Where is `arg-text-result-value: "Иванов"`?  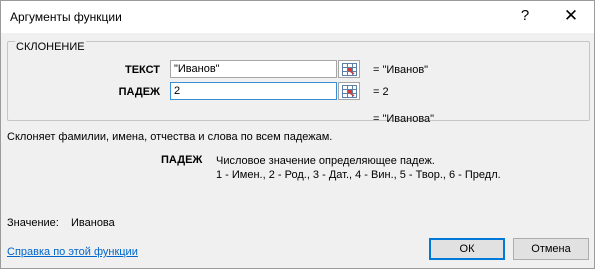 arg-text-result-value: "Иванов" is located at coordinates (405, 70).